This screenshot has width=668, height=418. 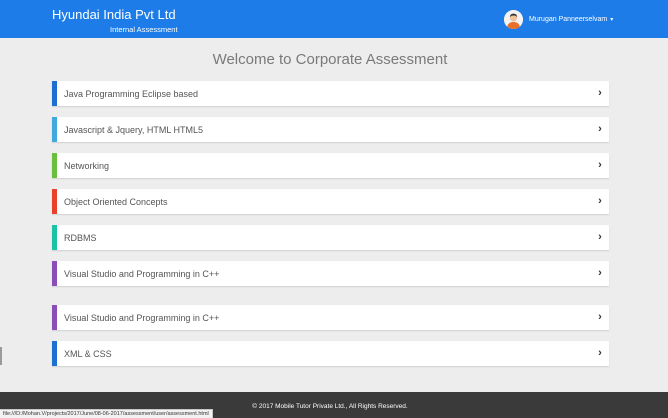 What do you see at coordinates (88, 353) in the screenshot?
I see `course-label: XML & CSS` at bounding box center [88, 353].